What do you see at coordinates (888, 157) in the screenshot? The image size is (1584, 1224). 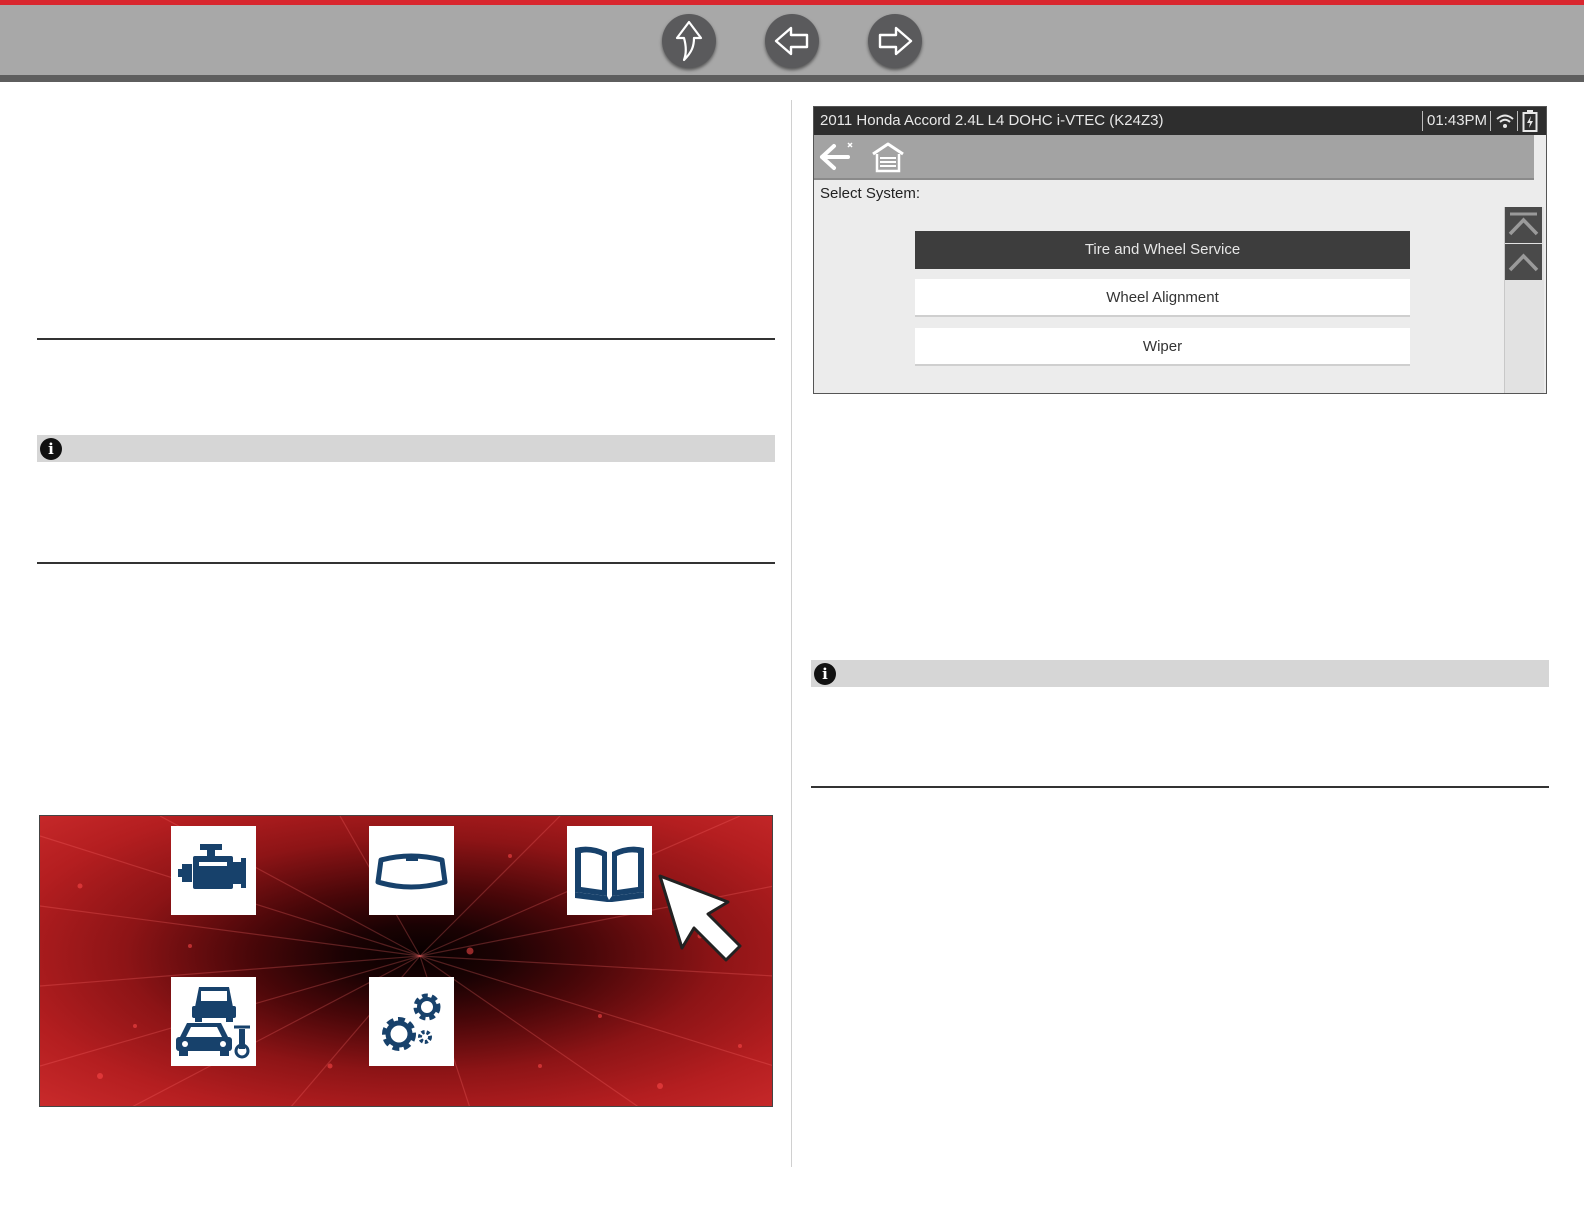 I see `garage-home-icon` at bounding box center [888, 157].